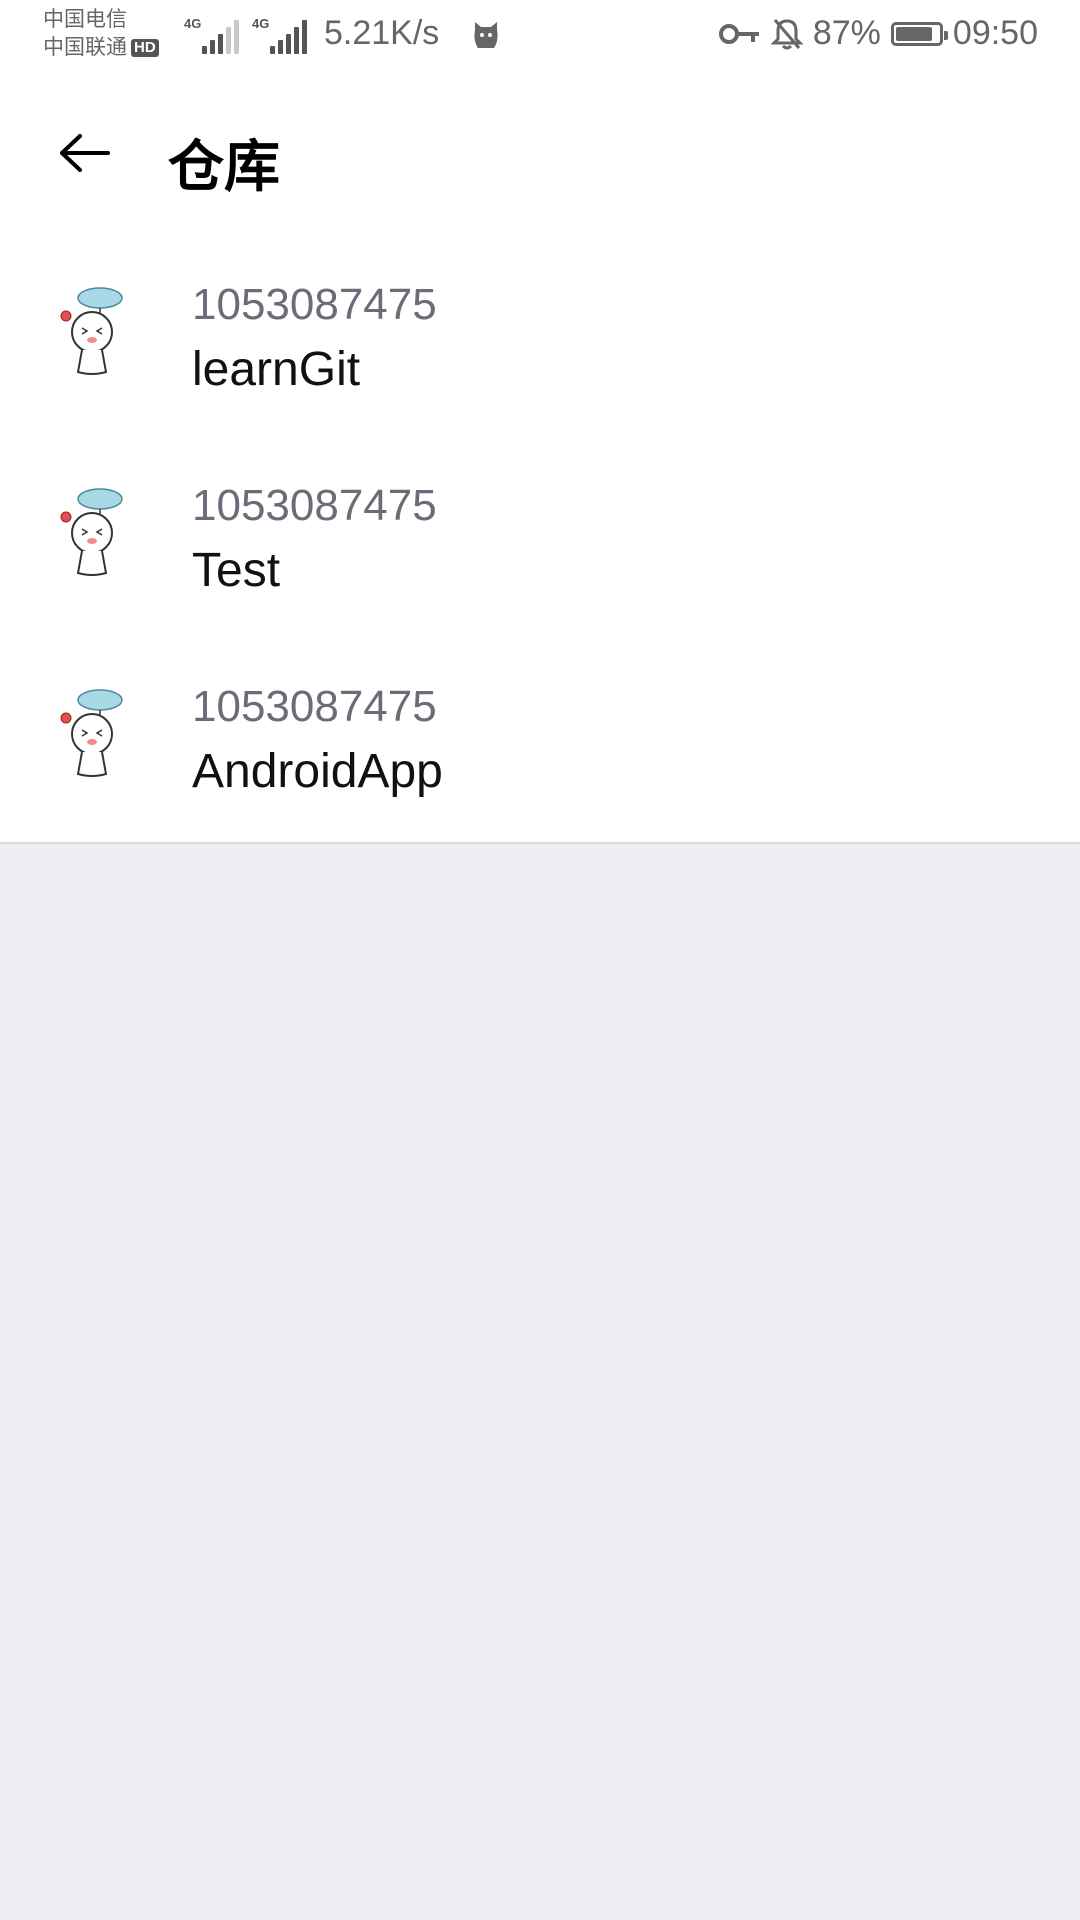 This screenshot has height=1920, width=1080. I want to click on clock: 09:50, so click(995, 33).